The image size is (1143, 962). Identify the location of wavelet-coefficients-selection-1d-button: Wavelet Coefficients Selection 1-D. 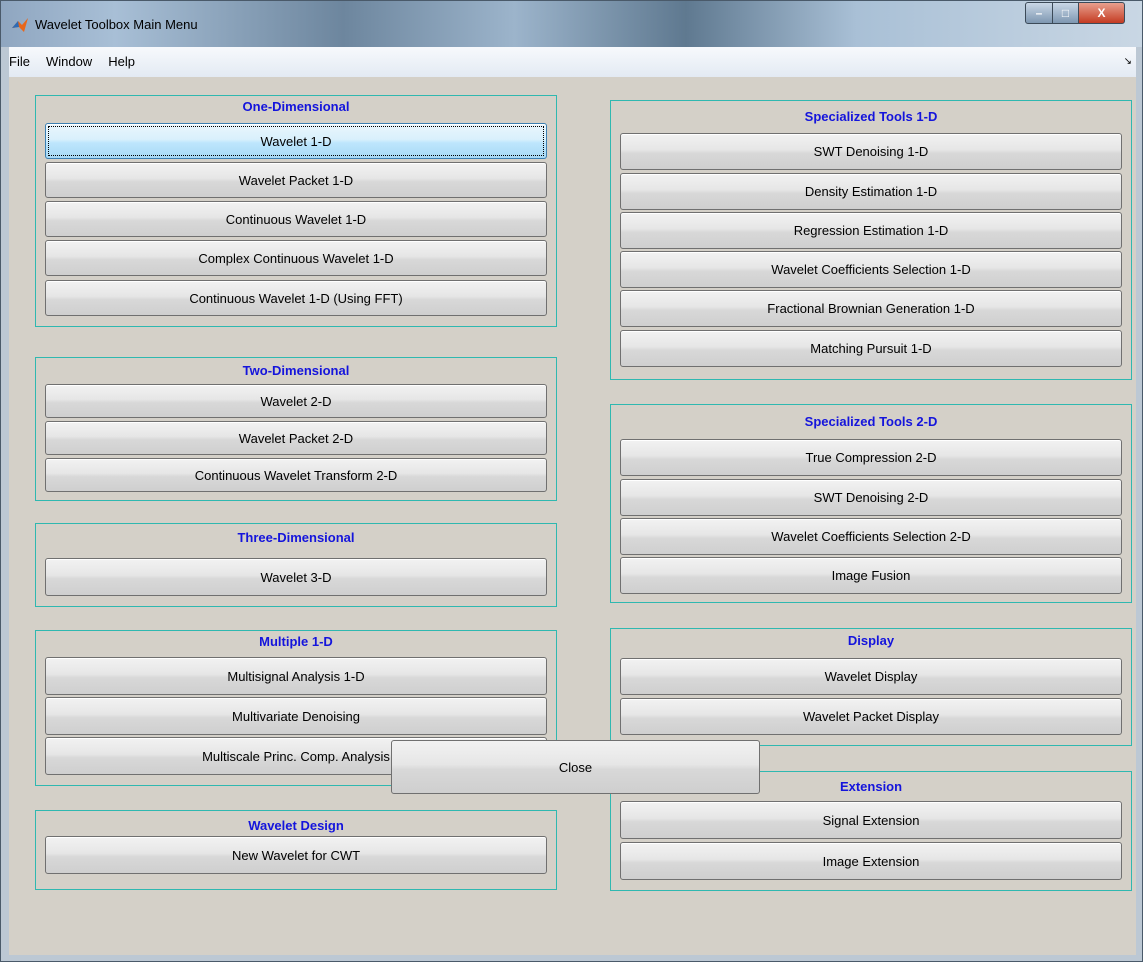
(871, 269).